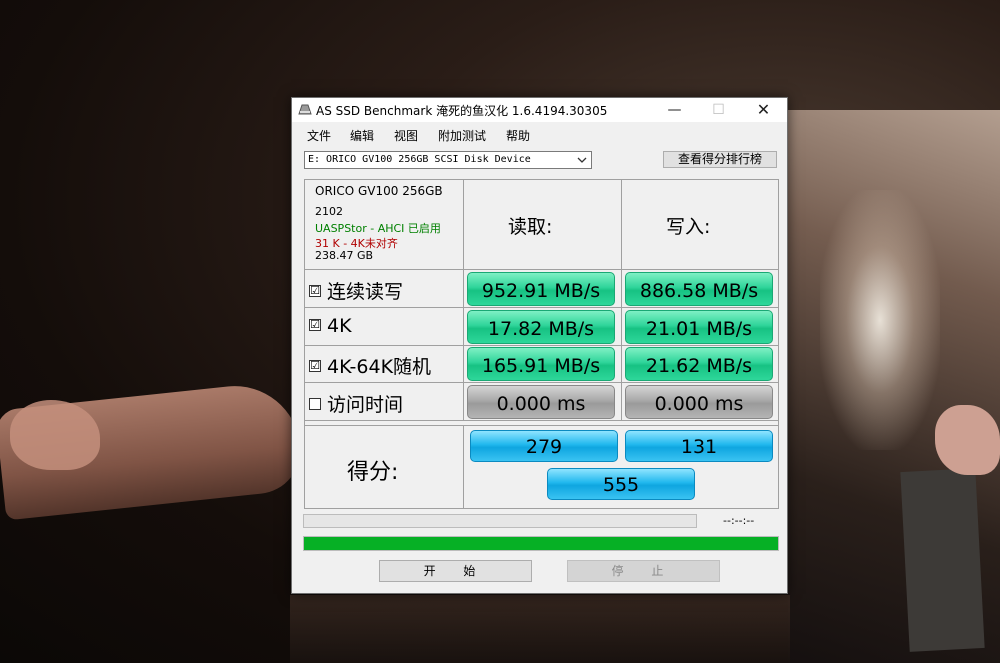 The width and height of the screenshot is (1000, 663). What do you see at coordinates (378, 228) in the screenshot?
I see `driver-status: UASPStor - AHCI 已启用` at bounding box center [378, 228].